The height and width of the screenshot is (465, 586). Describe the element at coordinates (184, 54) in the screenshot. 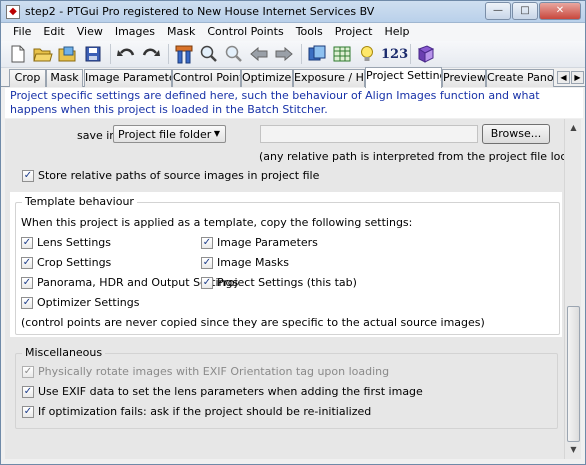

I see `align-images-icon` at that location.